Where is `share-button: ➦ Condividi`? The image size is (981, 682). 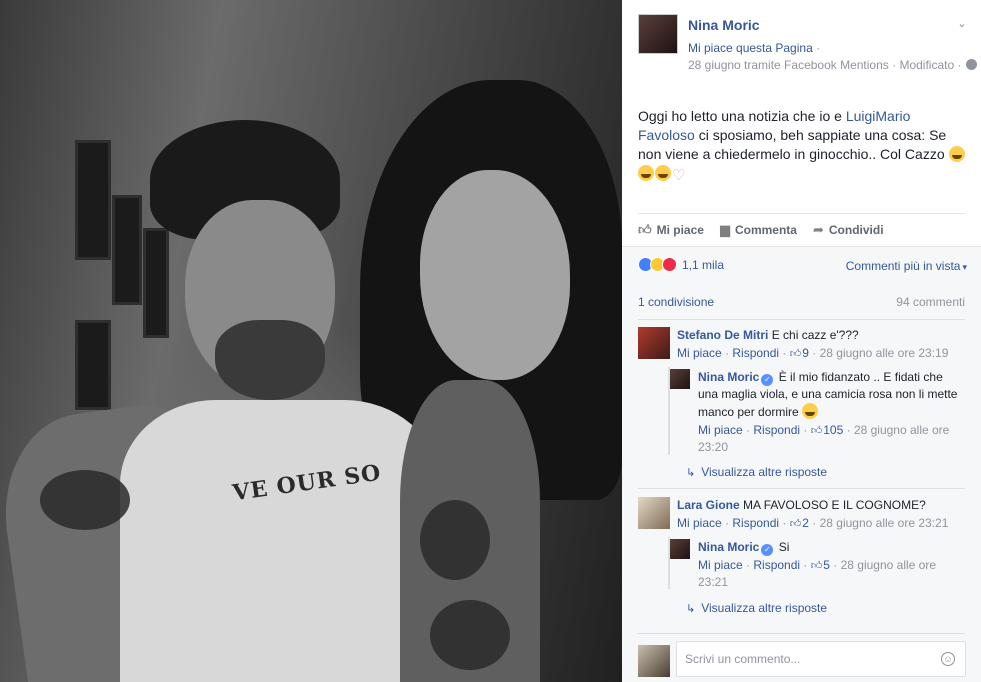 share-button: ➦ Condividi is located at coordinates (848, 230).